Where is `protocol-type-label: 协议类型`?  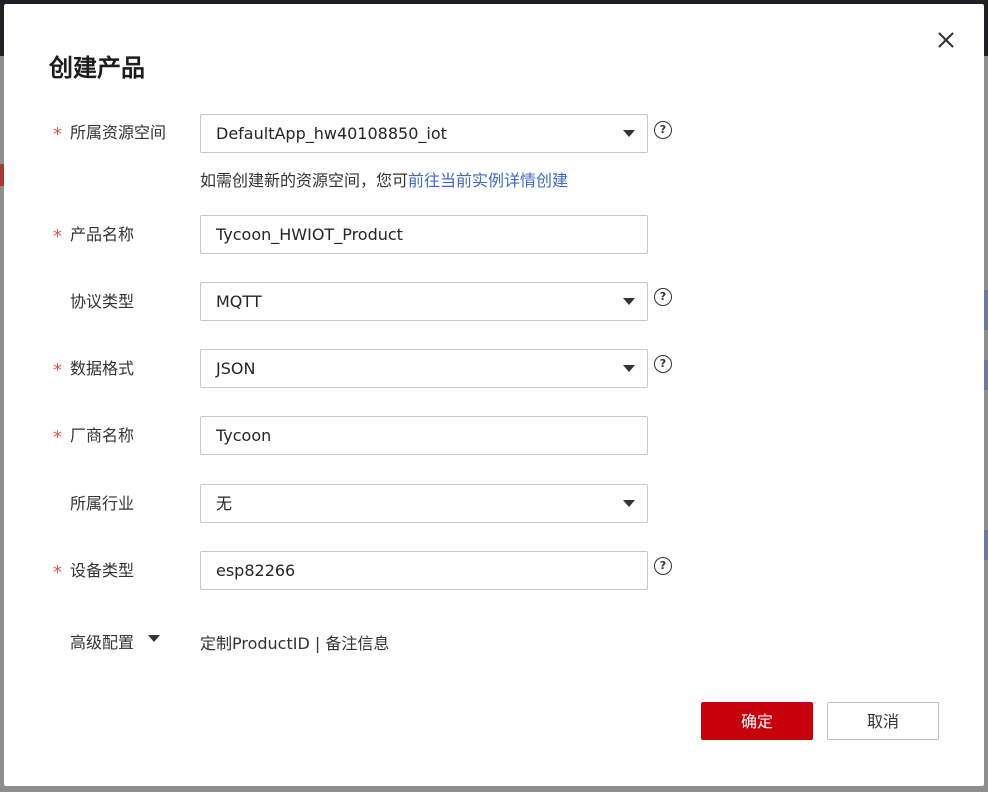 protocol-type-label: 协议类型 is located at coordinates (102, 301).